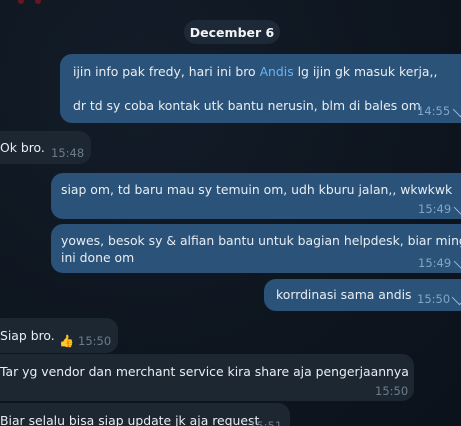 The width and height of the screenshot is (461, 426). I want to click on message-bubble-outgoing: korrdinasi sama andis 15:50, so click(362, 295).